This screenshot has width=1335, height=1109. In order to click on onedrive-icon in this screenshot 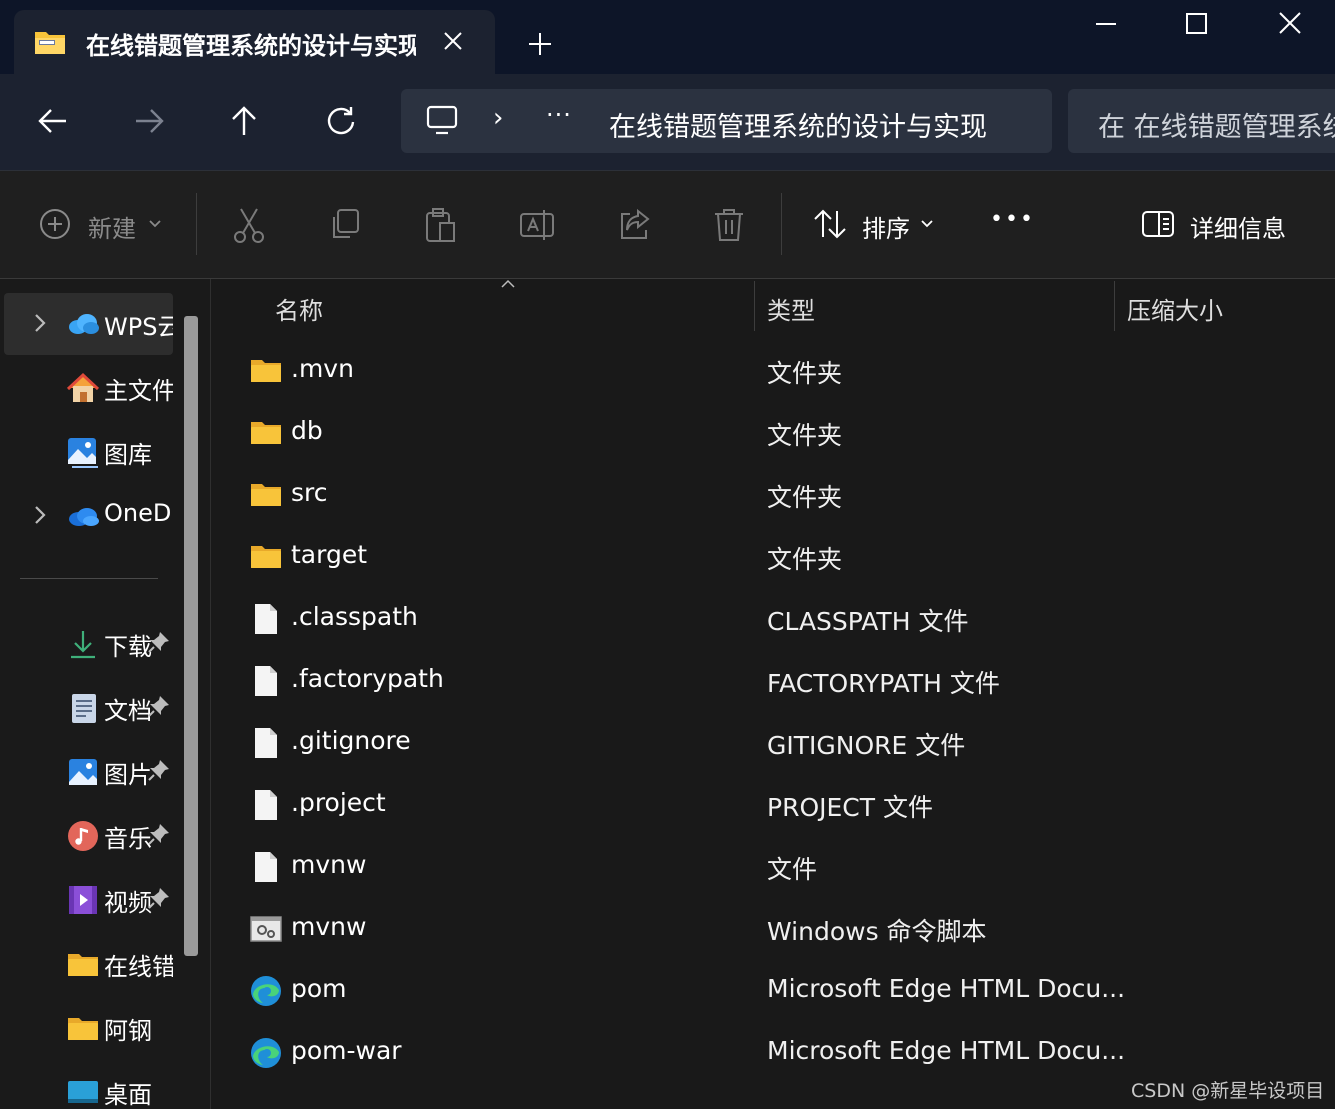, I will do `click(84, 517)`.